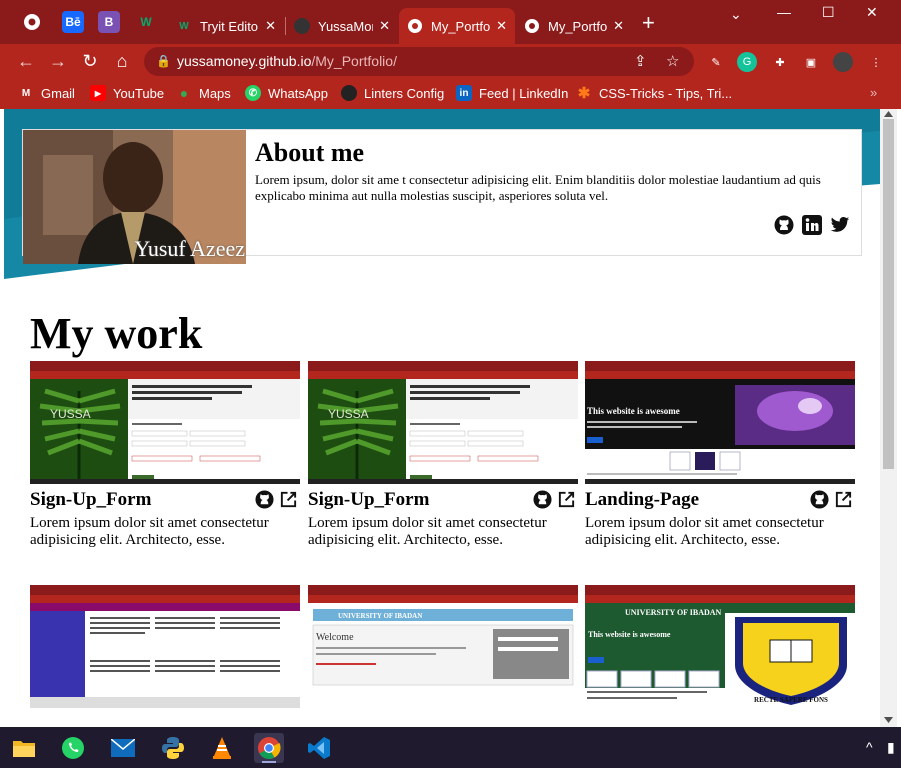 The image size is (901, 768). Describe the element at coordinates (811, 62) in the screenshot. I see `sidepanel-icon: ▣` at that location.